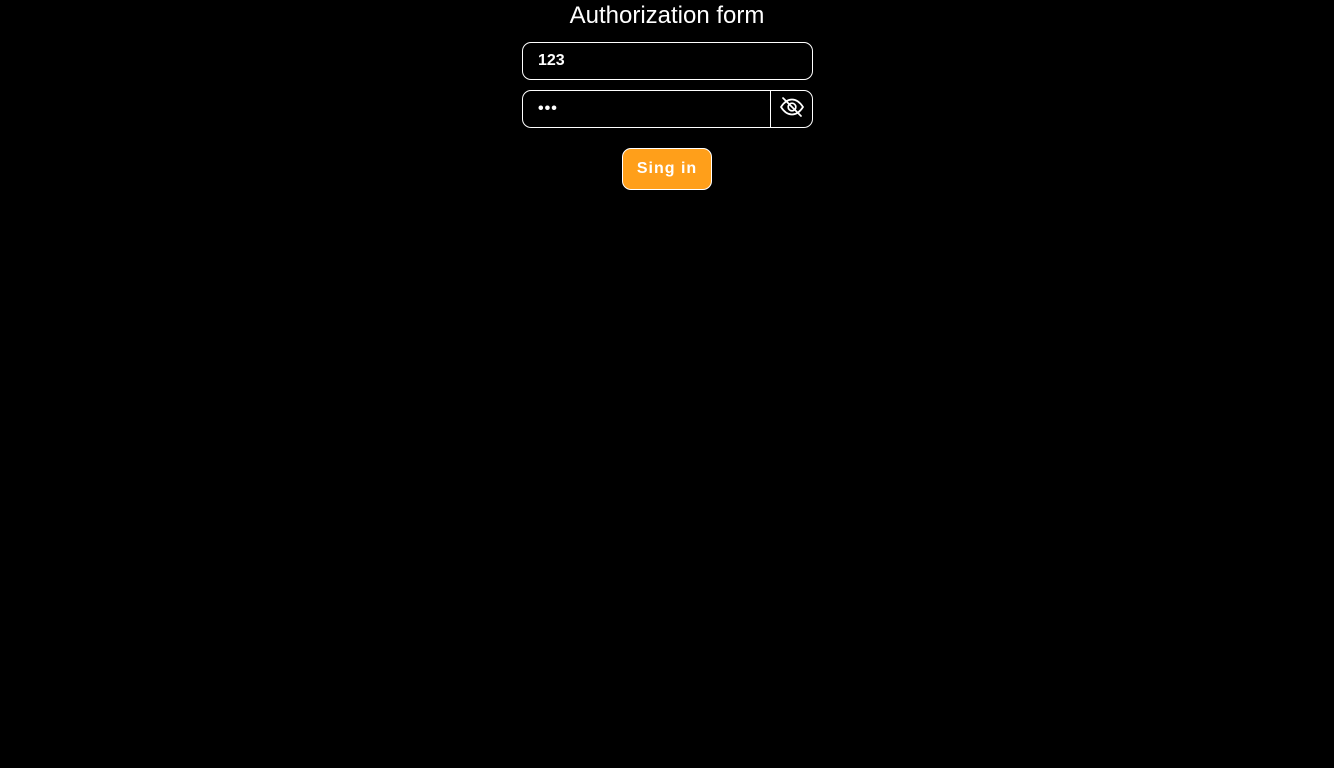  Describe the element at coordinates (646, 109) in the screenshot. I see `password-input: •••` at that location.